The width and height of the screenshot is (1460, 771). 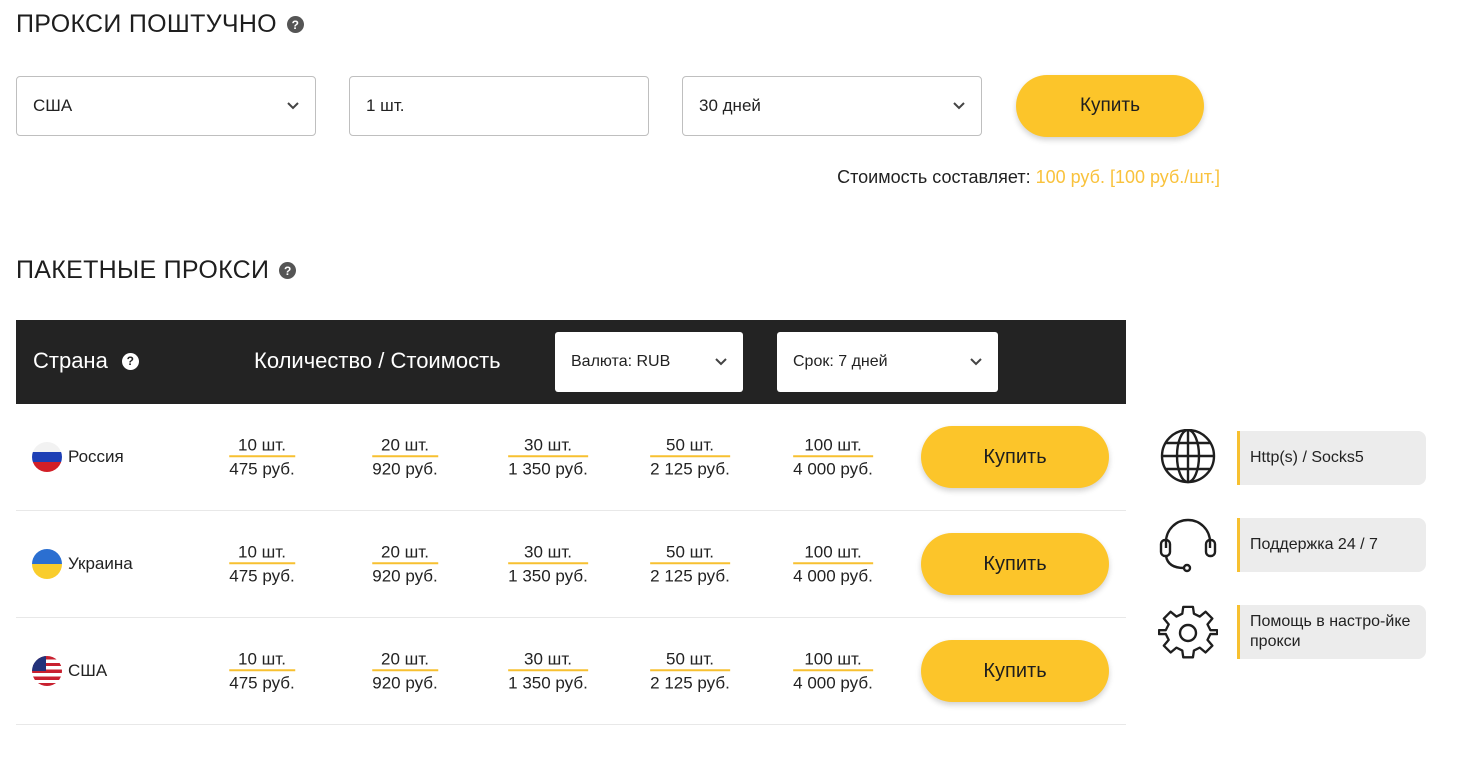 What do you see at coordinates (156, 270) in the screenshot?
I see `package-proxy-title: ПАКЕТНЫЕ ПРОКСИ ?` at bounding box center [156, 270].